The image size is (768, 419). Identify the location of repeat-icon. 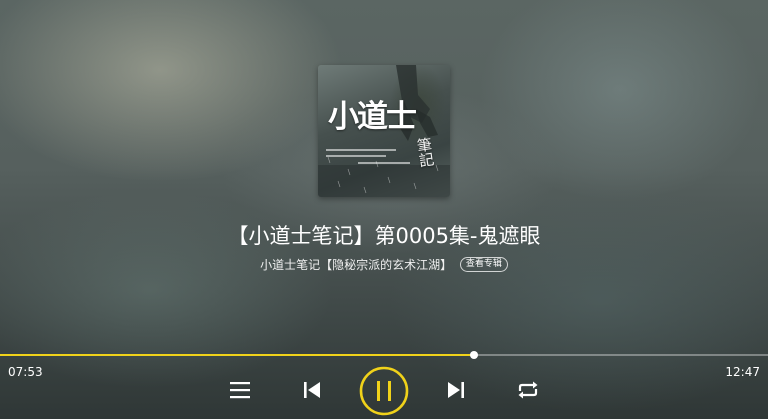
(528, 390).